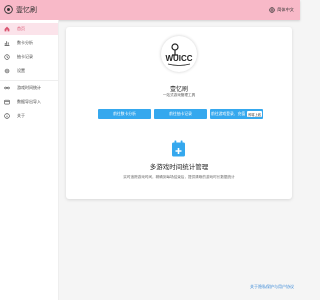 This screenshot has width=320, height=300. Describe the element at coordinates (150, 10) in the screenshot. I see `top-bar: 壹忆刷 简体中文` at that location.